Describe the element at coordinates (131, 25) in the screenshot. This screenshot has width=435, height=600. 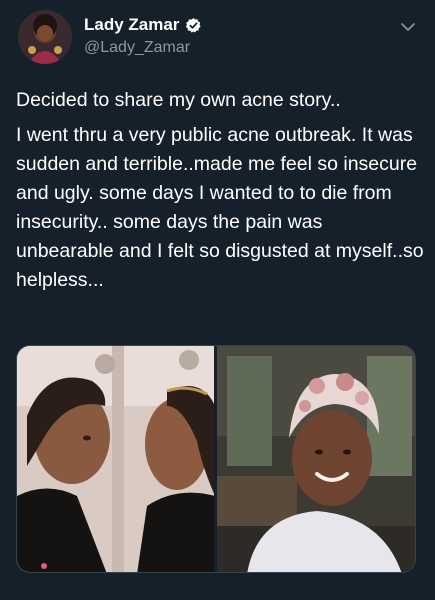
I see `display-name: Lady Zamar` at that location.